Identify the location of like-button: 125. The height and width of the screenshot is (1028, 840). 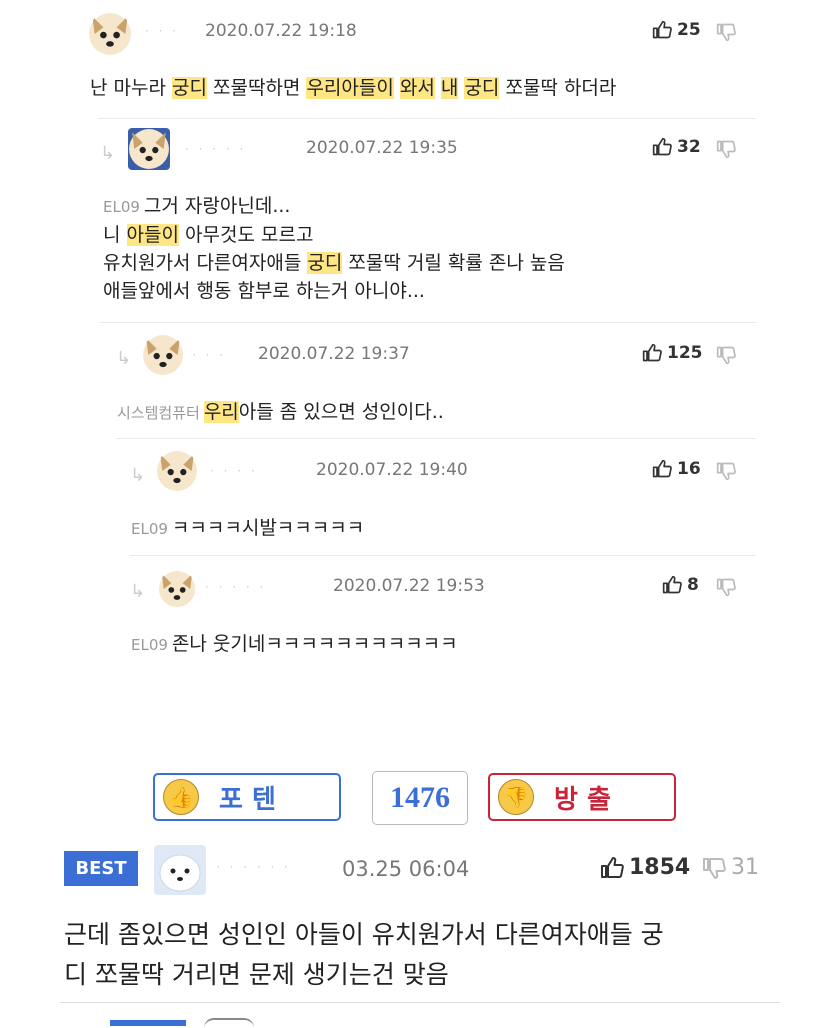
(672, 353).